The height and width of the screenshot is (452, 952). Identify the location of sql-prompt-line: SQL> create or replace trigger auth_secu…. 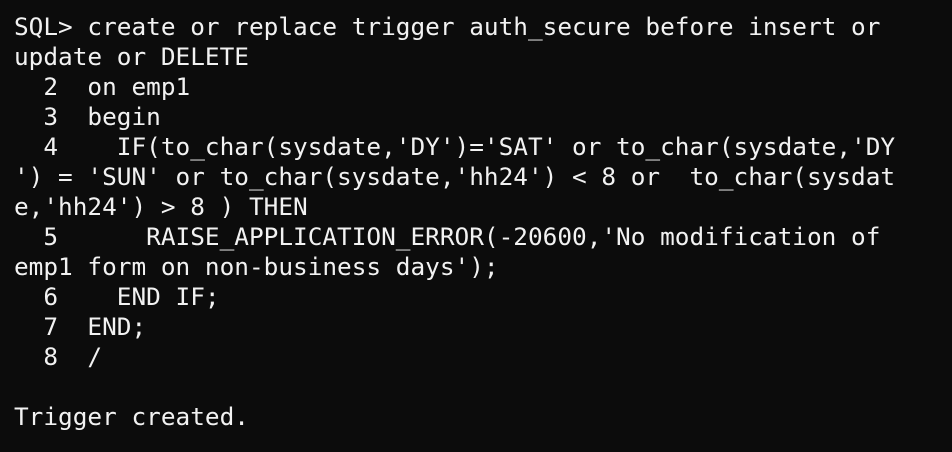
(447, 26).